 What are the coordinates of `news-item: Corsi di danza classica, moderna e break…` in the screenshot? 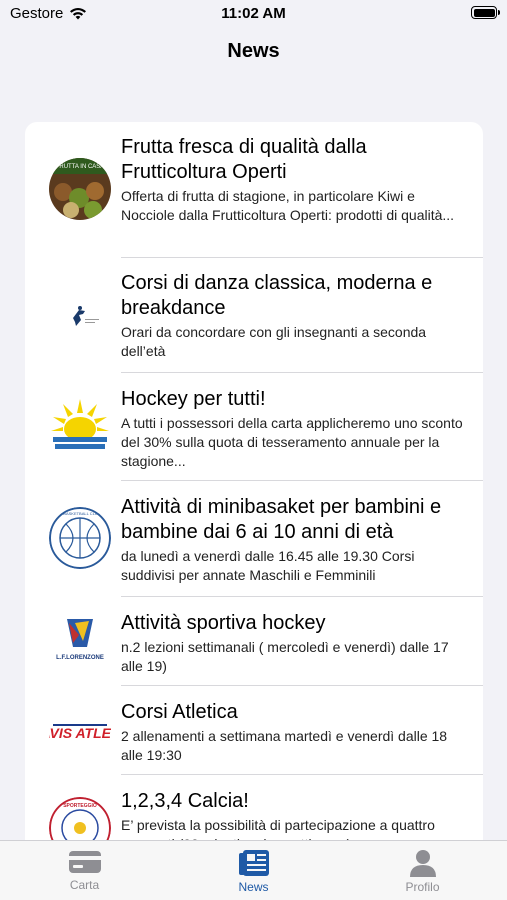 It's located at (254, 315).